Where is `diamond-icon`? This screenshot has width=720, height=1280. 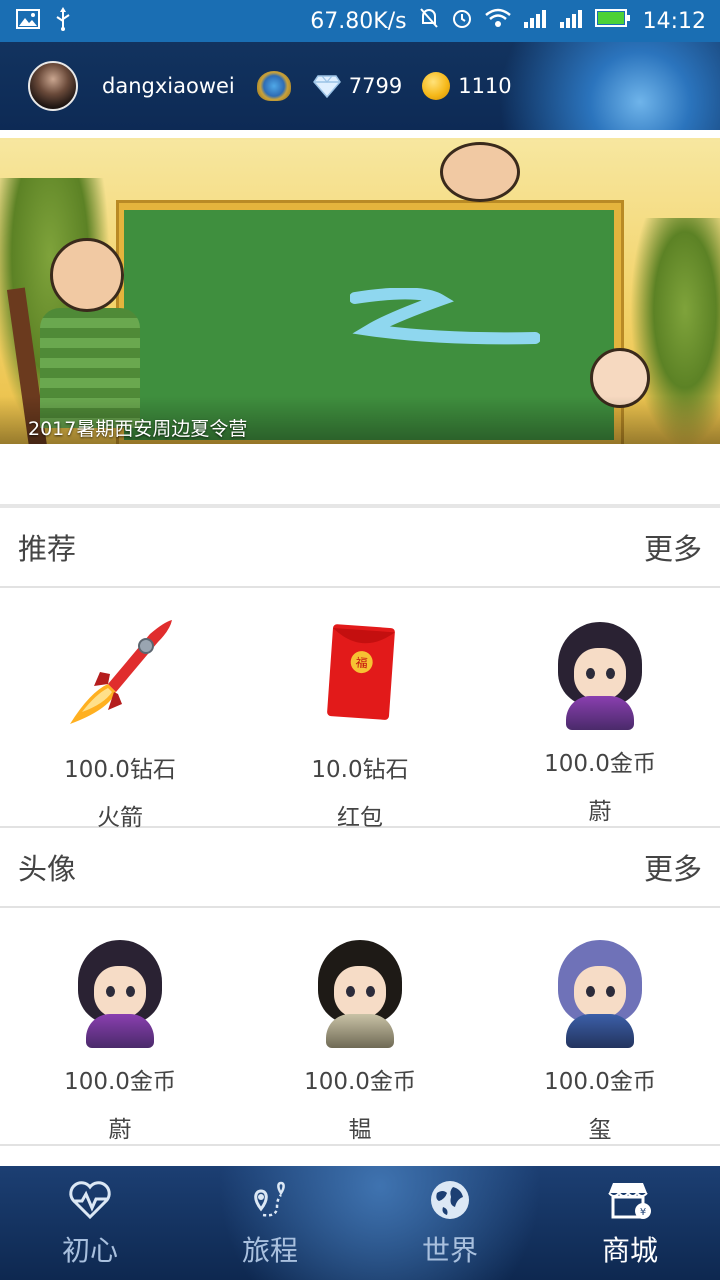
diamond-icon is located at coordinates (326, 86).